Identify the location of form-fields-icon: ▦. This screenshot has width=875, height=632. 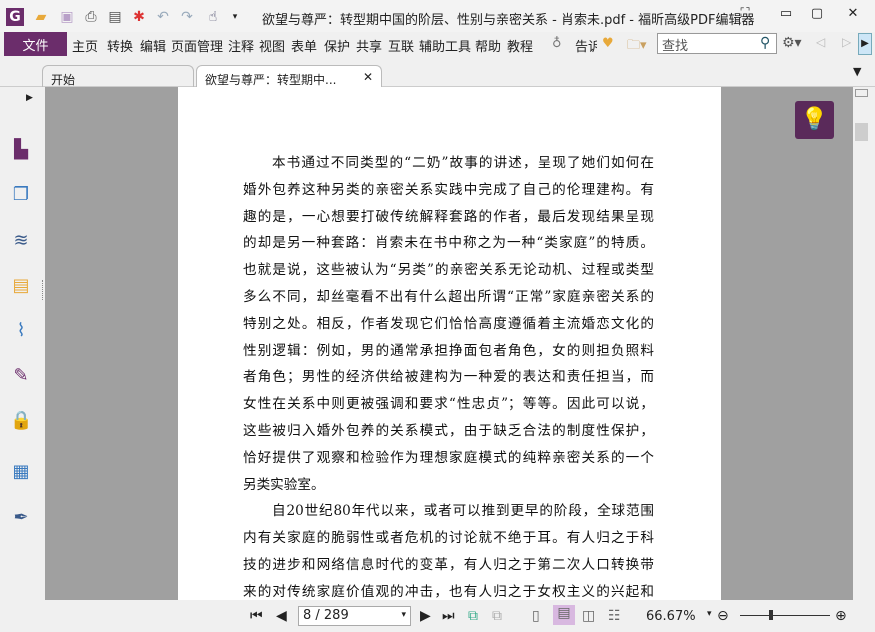
(21, 472).